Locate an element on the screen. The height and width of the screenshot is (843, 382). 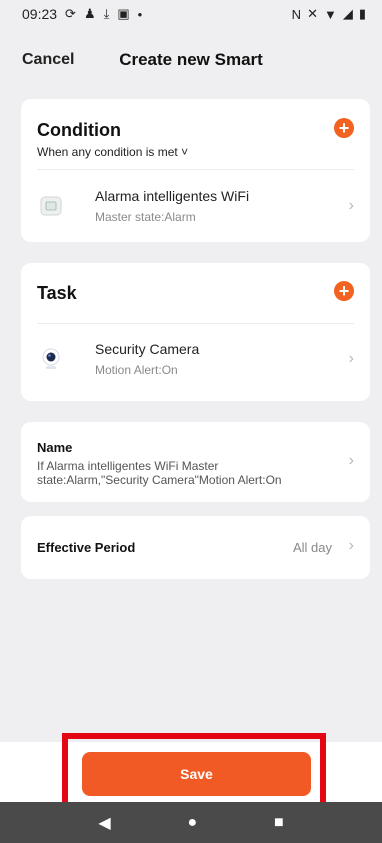
download-done-icon: ⤓ is located at coordinates (106, 13).